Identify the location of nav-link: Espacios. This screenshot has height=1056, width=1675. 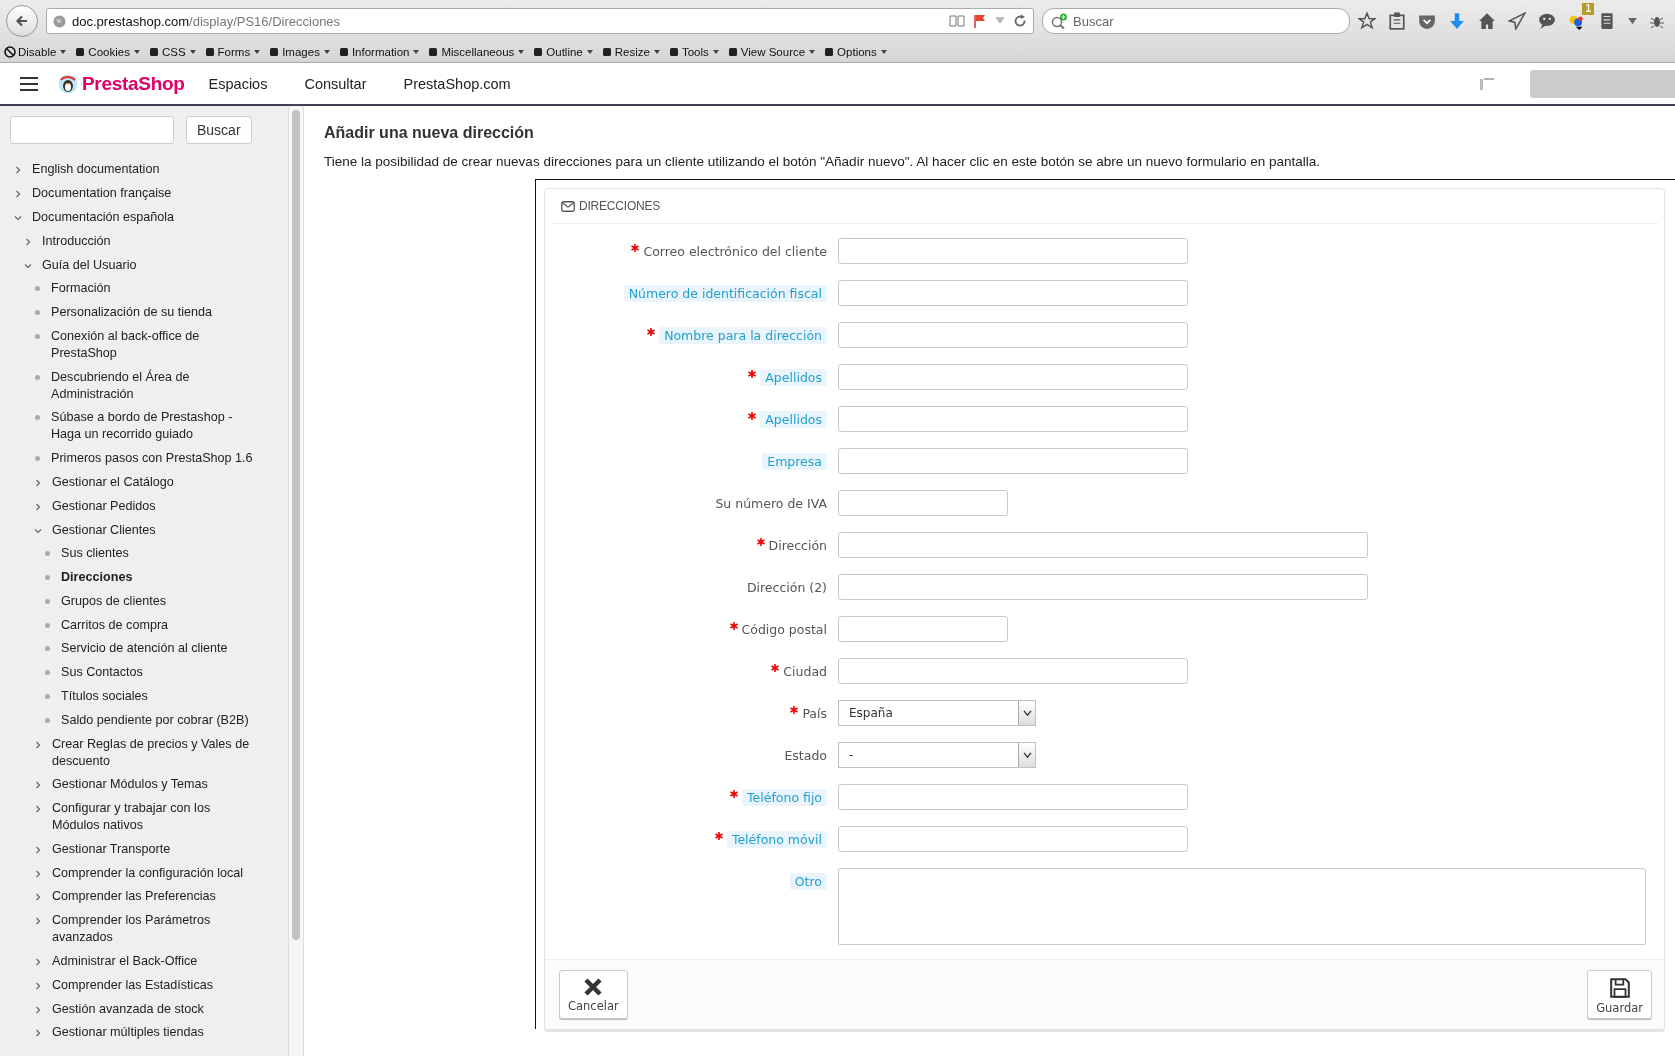
(238, 83).